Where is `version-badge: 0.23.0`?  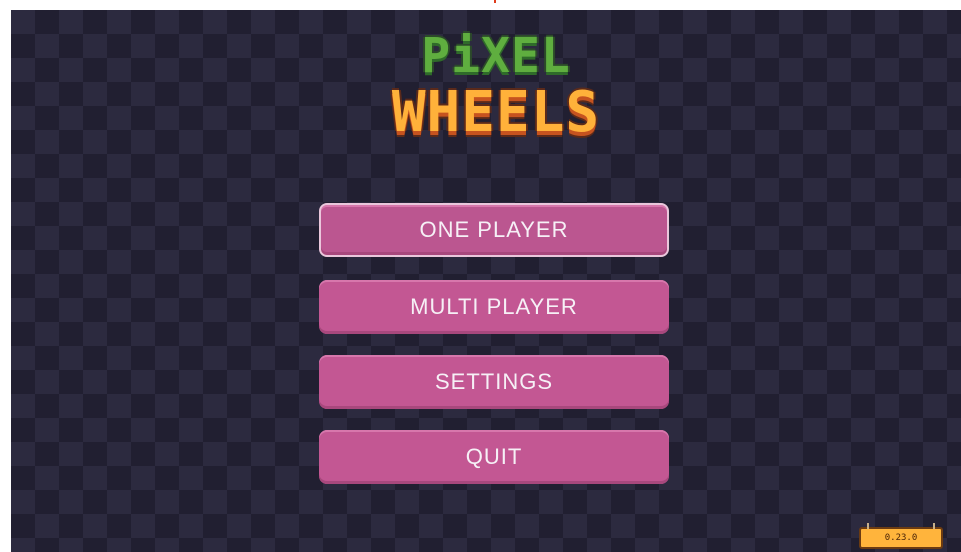
version-badge: 0.23.0 is located at coordinates (901, 536).